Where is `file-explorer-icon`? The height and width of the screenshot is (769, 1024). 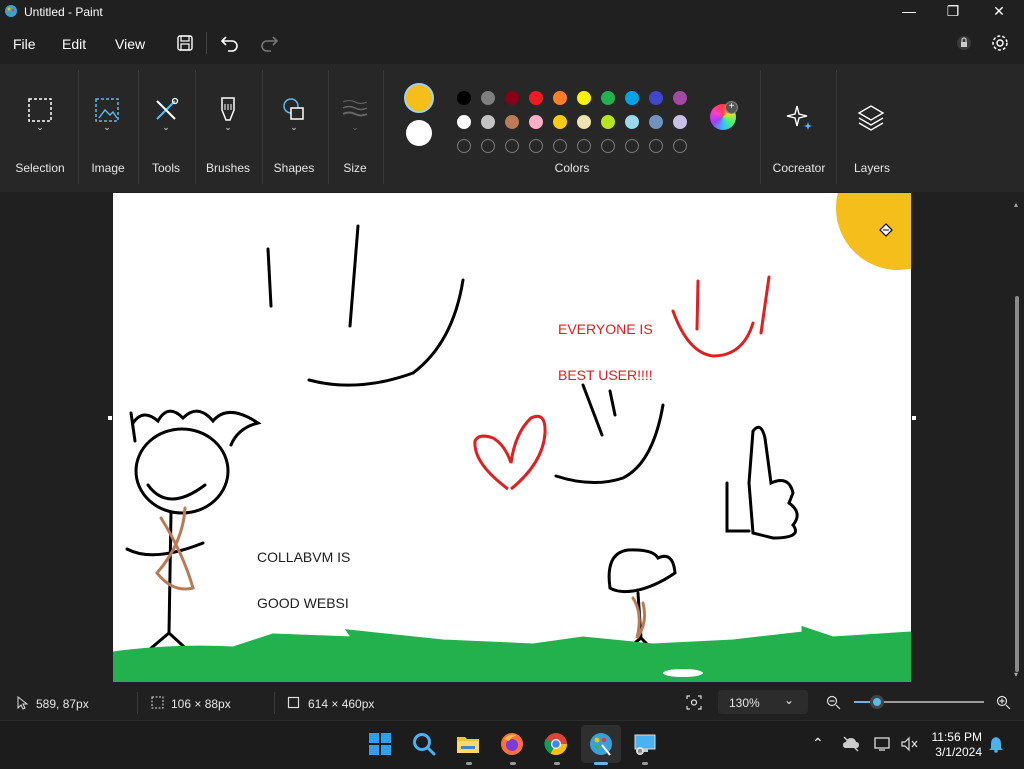
file-explorer-icon is located at coordinates (468, 744).